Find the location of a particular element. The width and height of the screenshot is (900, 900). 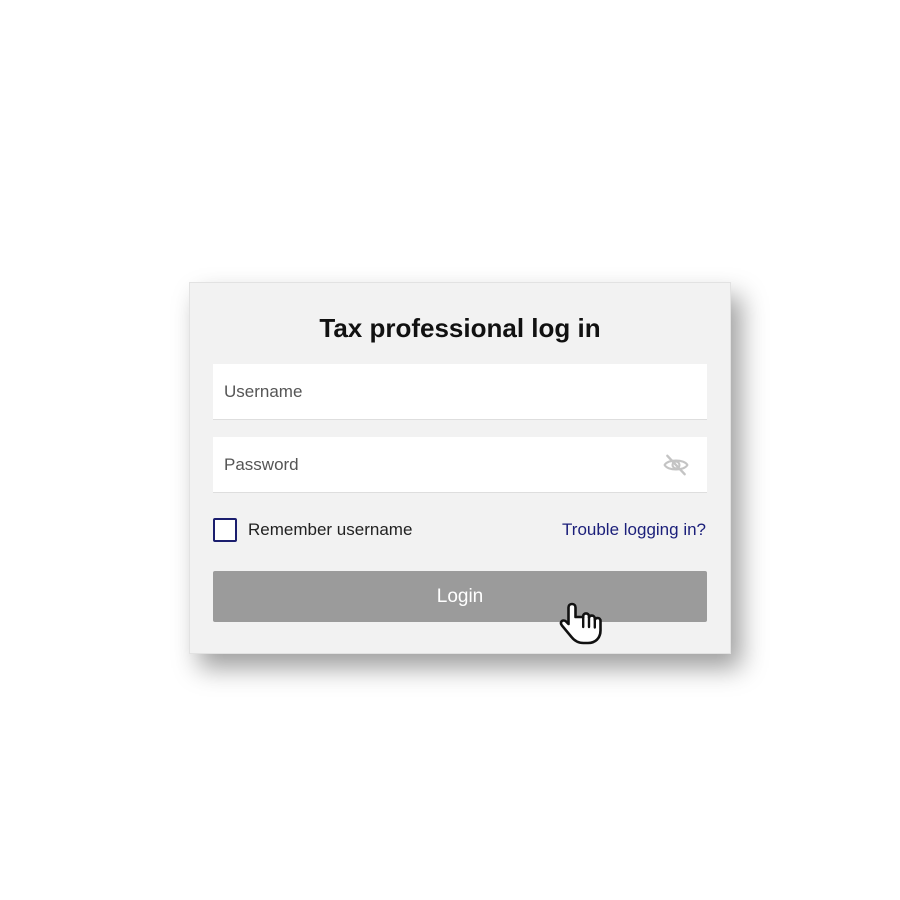

remember-username: Remember username is located at coordinates (312, 530).